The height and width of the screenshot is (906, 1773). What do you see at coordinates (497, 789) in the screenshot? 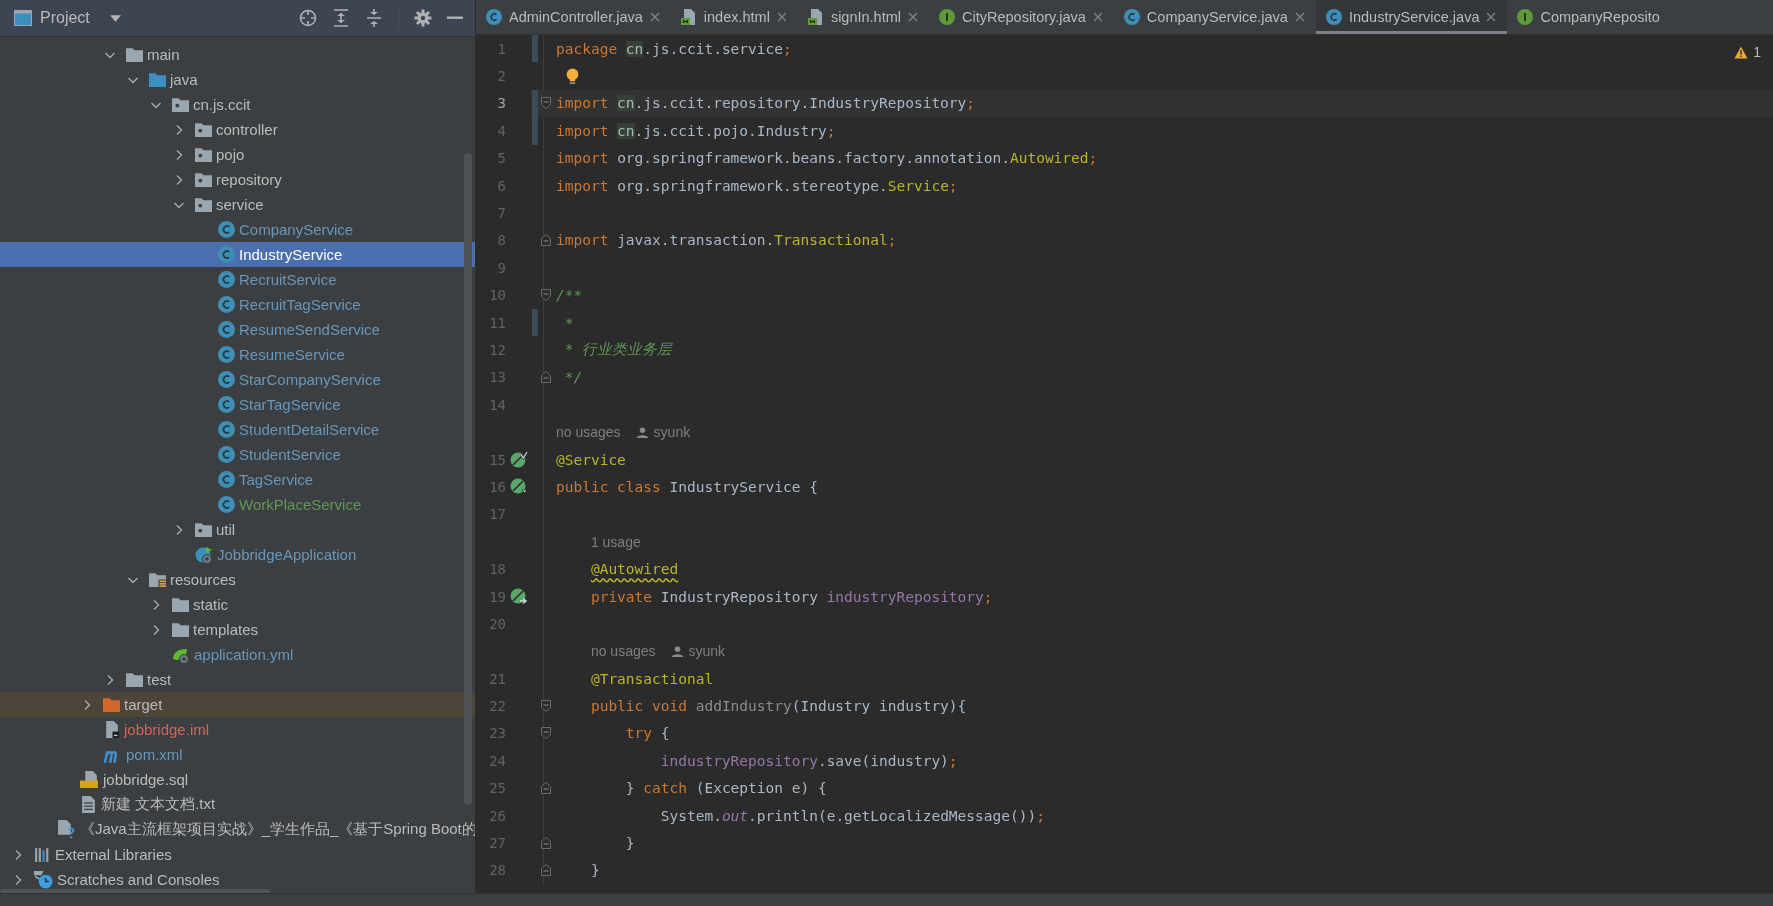
I see `line-number: 25` at bounding box center [497, 789].